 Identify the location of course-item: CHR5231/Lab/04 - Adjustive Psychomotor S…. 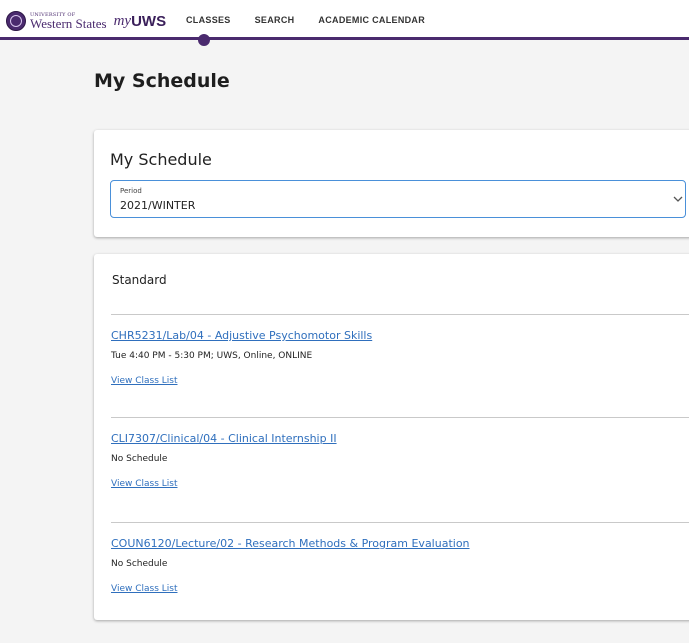
(241, 357).